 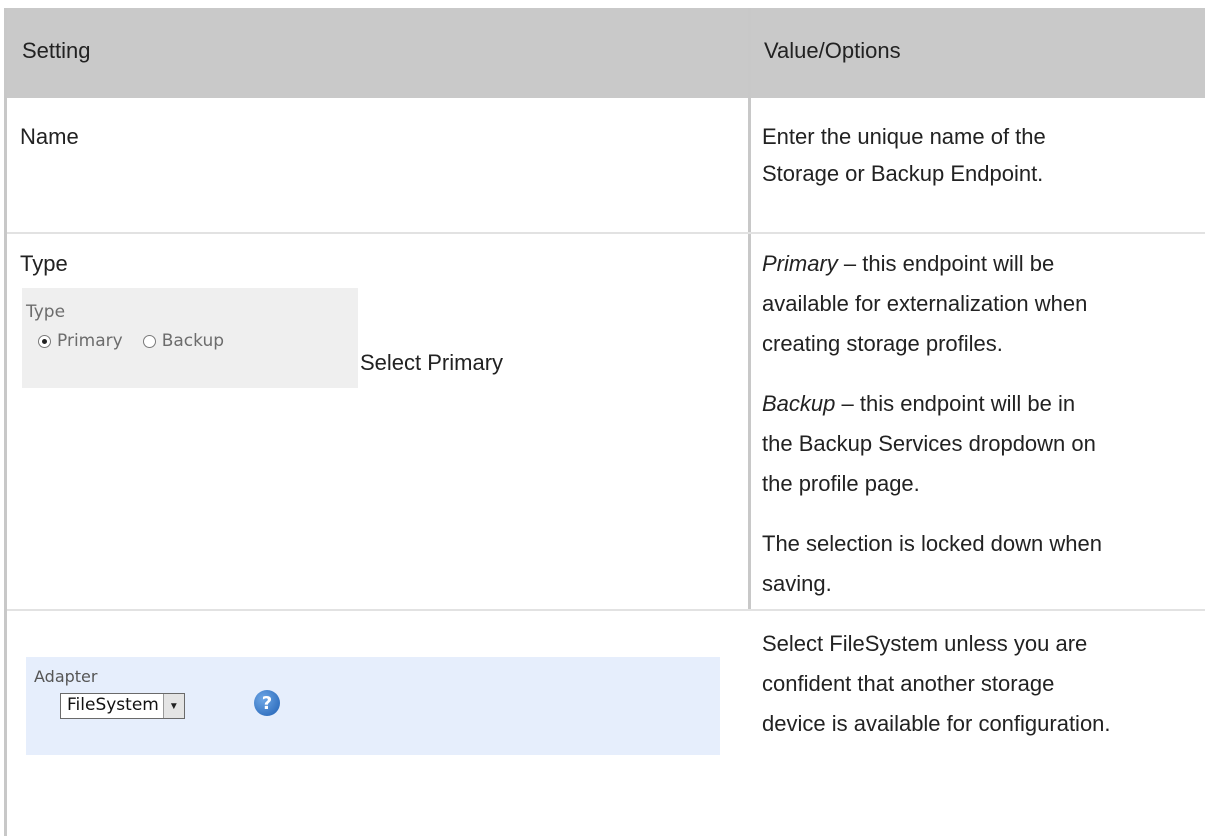 I want to click on primary-desc-line: – this endpoint will be, so click(x=949, y=263).